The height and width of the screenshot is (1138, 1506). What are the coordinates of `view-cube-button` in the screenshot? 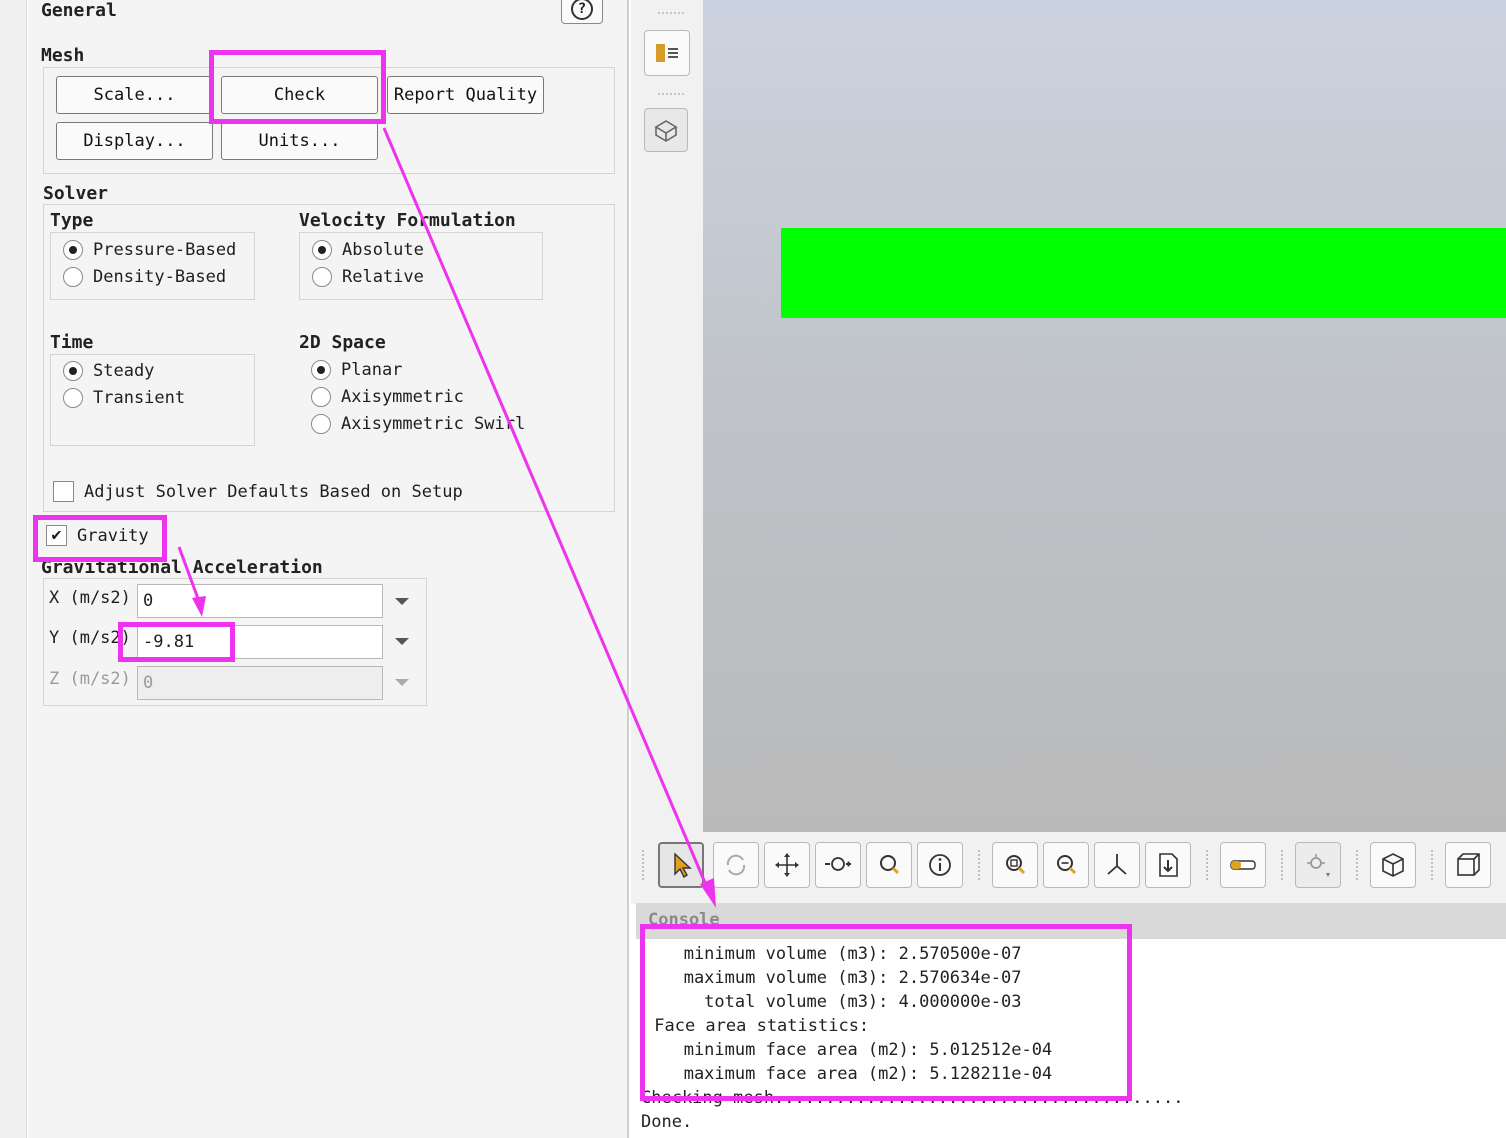 It's located at (1468, 865).